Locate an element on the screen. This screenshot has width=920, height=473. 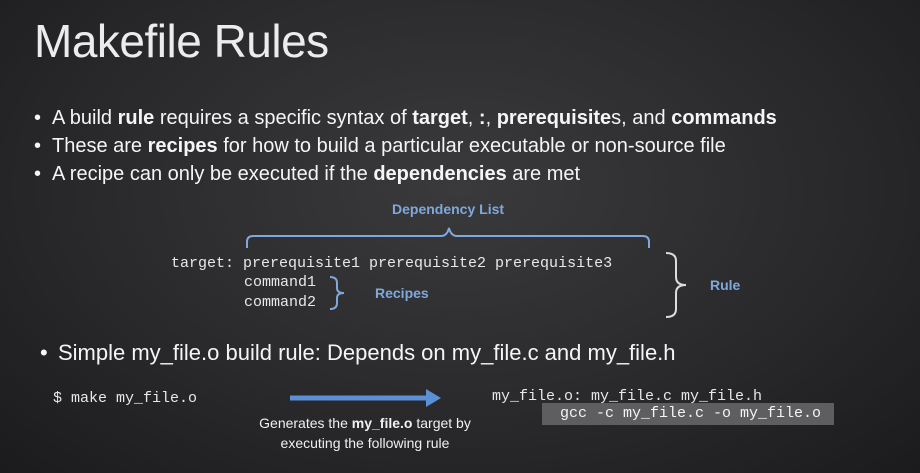
note-text: target by is located at coordinates (441, 423).